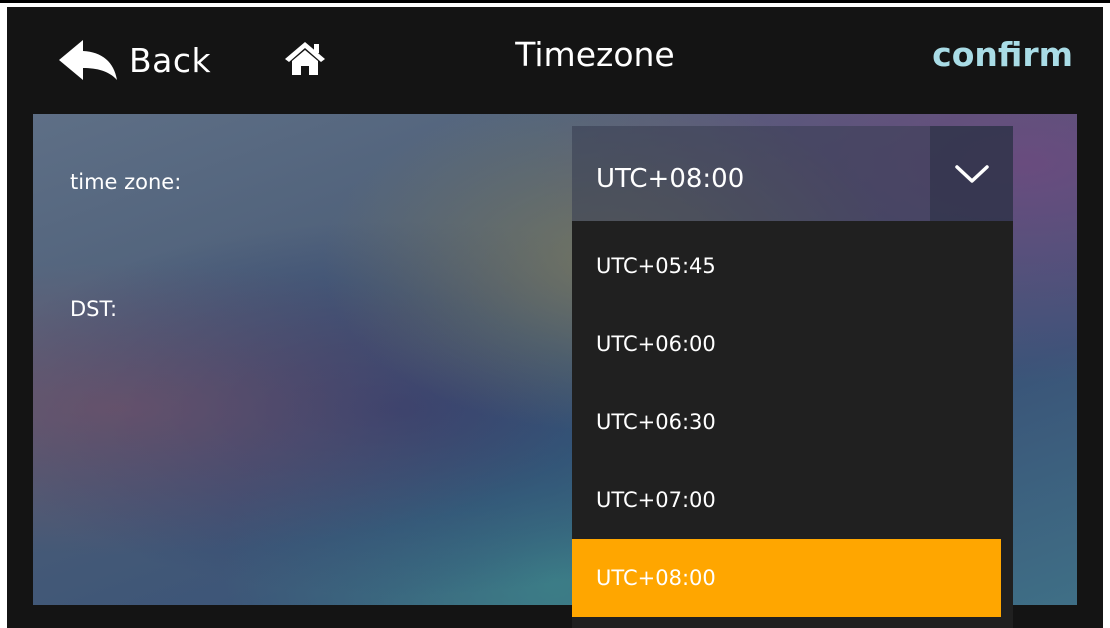  Describe the element at coordinates (786, 344) in the screenshot. I see `timezone-option: UTC+06:00` at that location.